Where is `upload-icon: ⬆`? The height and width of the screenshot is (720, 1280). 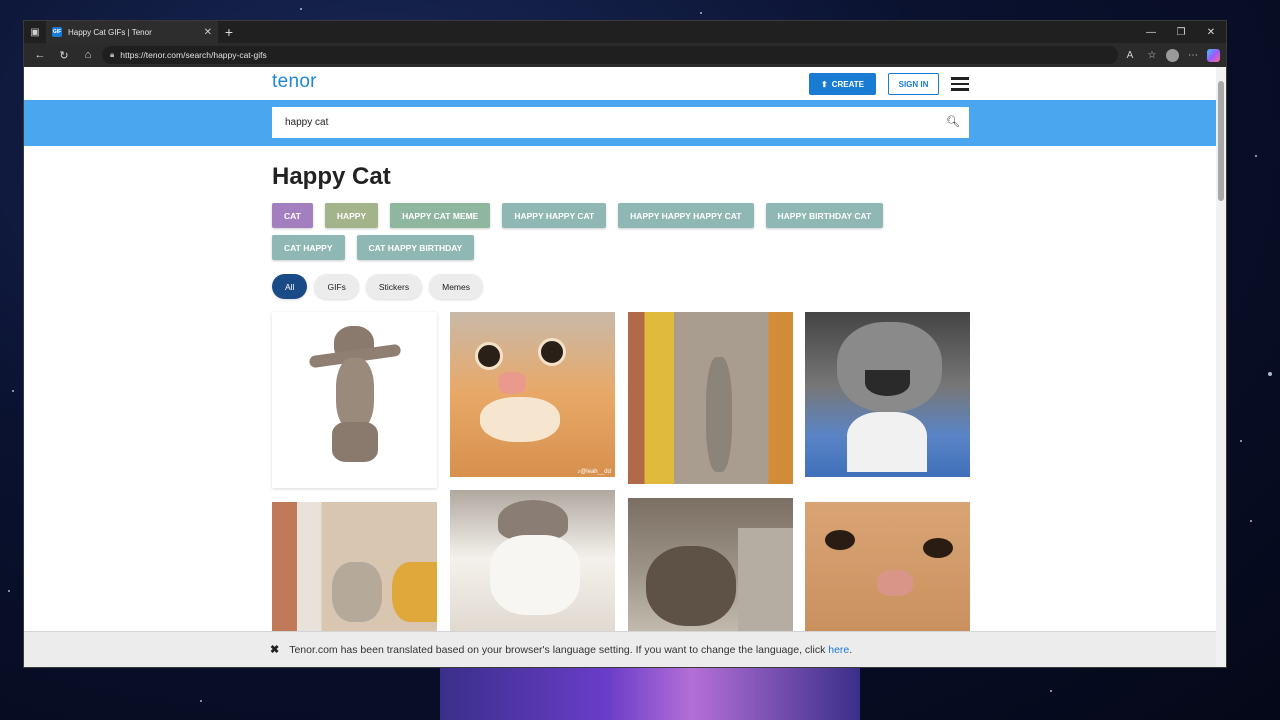 upload-icon: ⬆ is located at coordinates (824, 84).